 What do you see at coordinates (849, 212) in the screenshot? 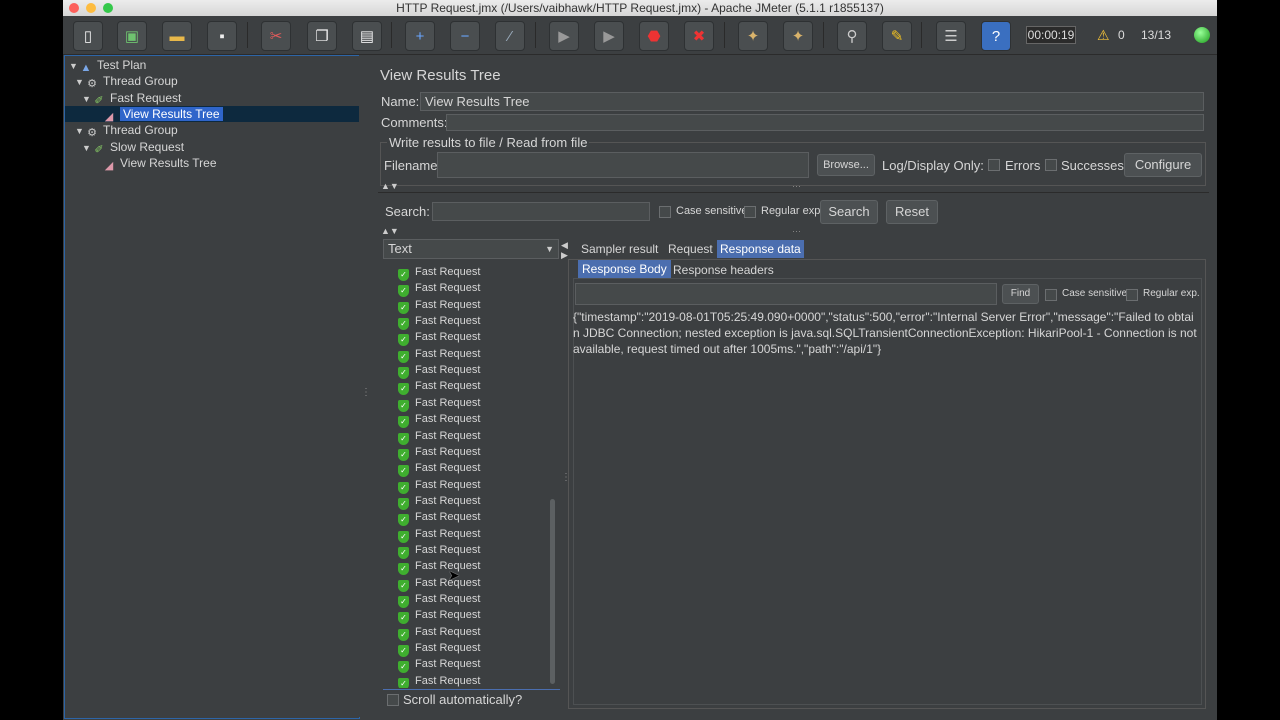
I see `search-button: Search` at bounding box center [849, 212].